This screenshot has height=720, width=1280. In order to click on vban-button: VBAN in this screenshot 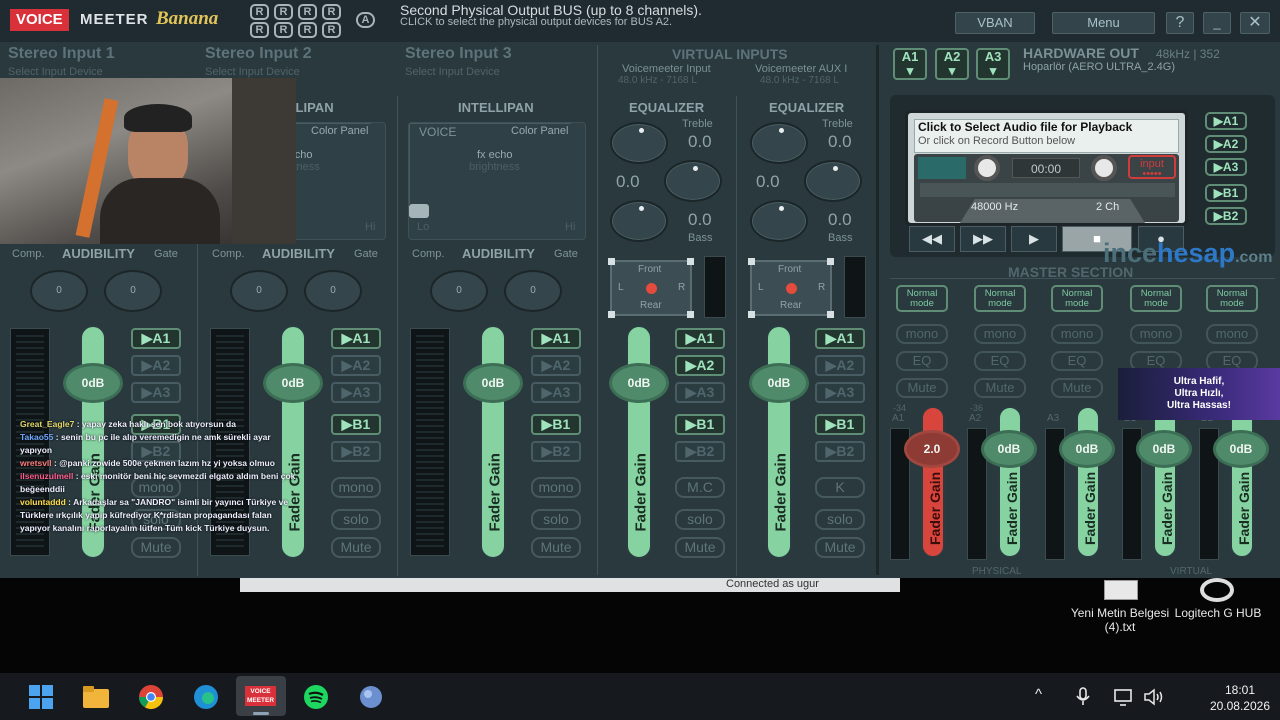, I will do `click(995, 23)`.